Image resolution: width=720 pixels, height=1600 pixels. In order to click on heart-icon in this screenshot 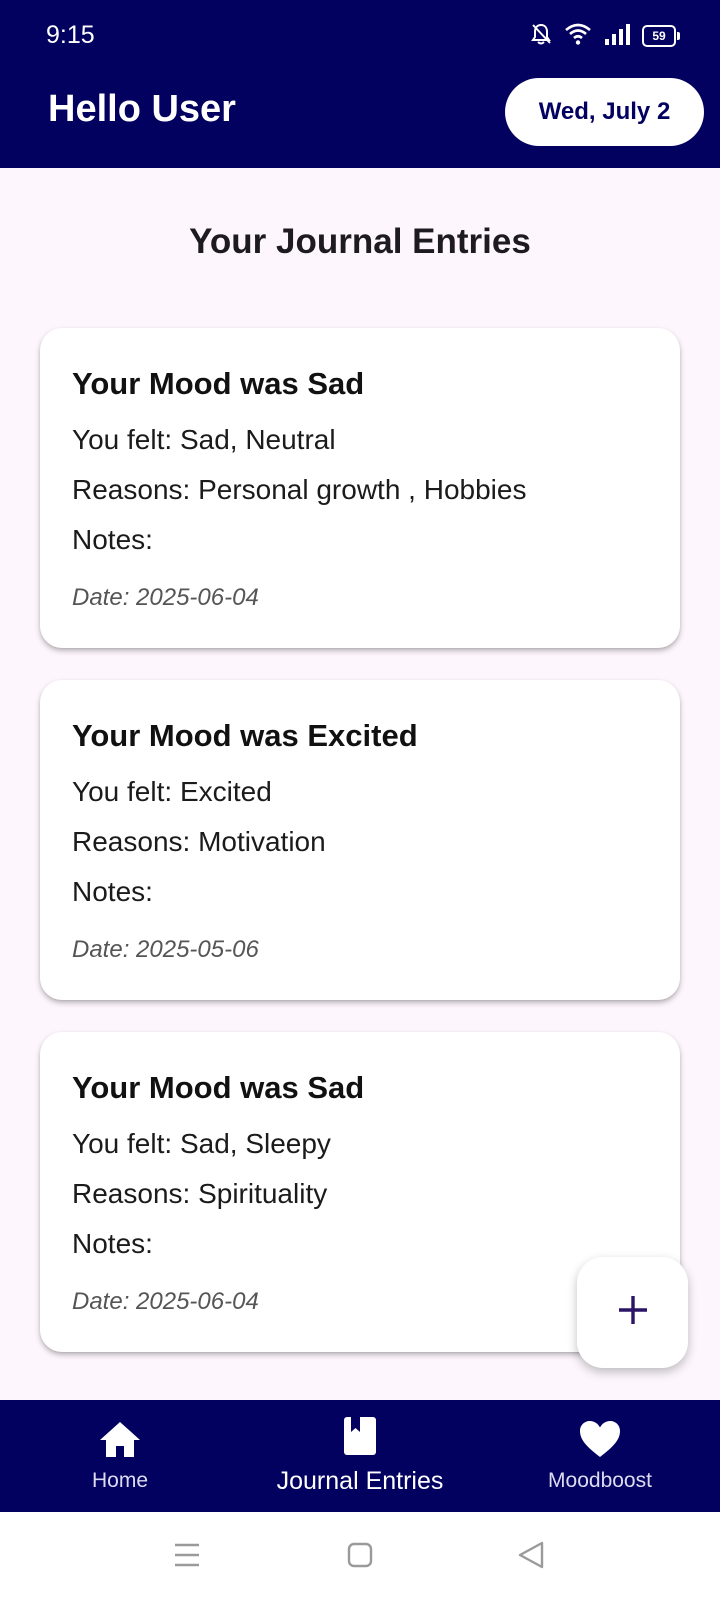, I will do `click(600, 1441)`.